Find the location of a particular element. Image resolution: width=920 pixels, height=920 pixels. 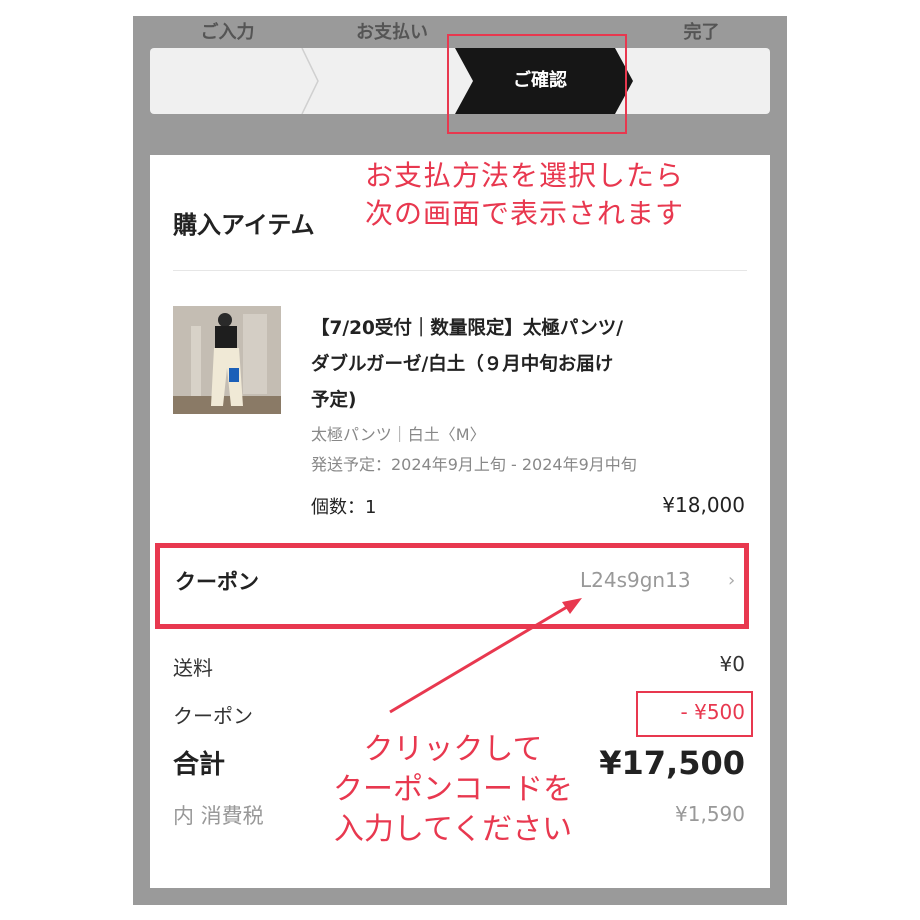

annotation-top-line1: お支払方法を選択したら is located at coordinates (525, 175).